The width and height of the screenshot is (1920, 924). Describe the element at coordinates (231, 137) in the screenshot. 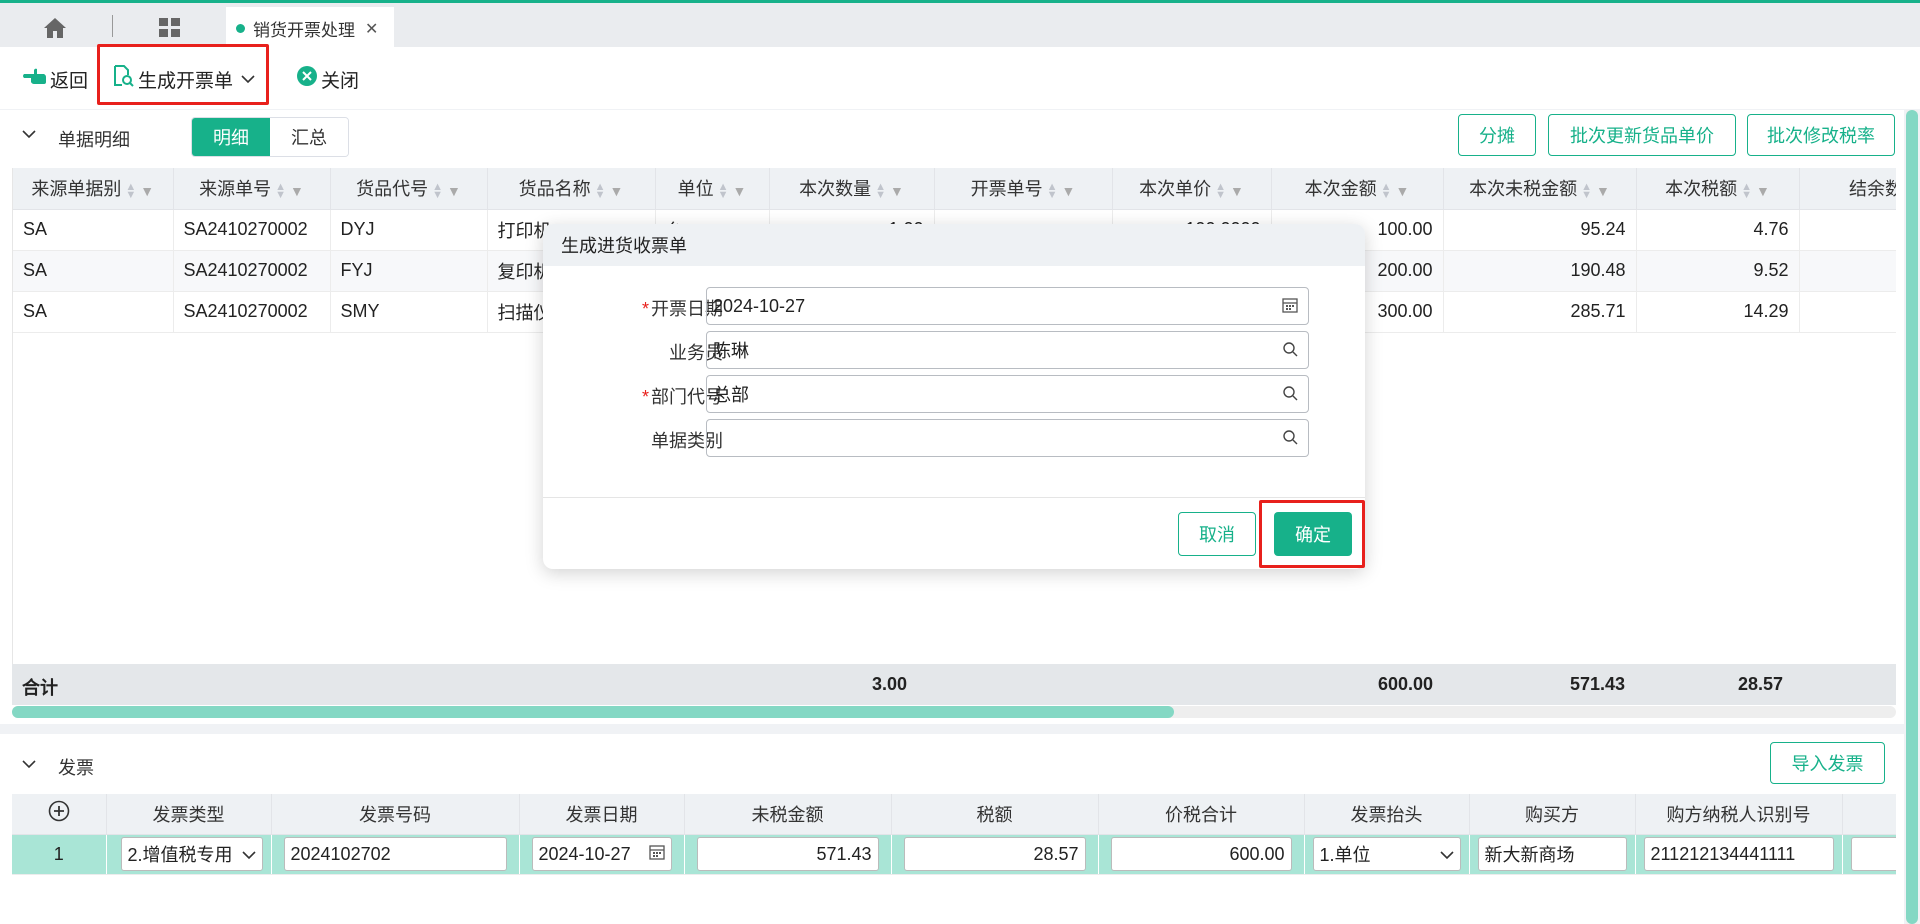

I see `seg-detail: 明细` at that location.